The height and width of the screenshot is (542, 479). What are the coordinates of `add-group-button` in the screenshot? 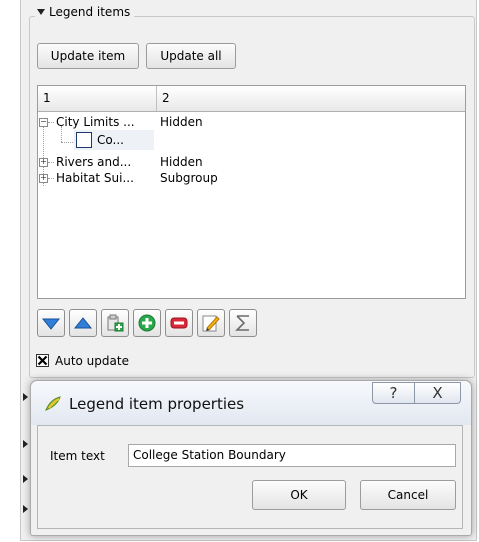 It's located at (115, 323).